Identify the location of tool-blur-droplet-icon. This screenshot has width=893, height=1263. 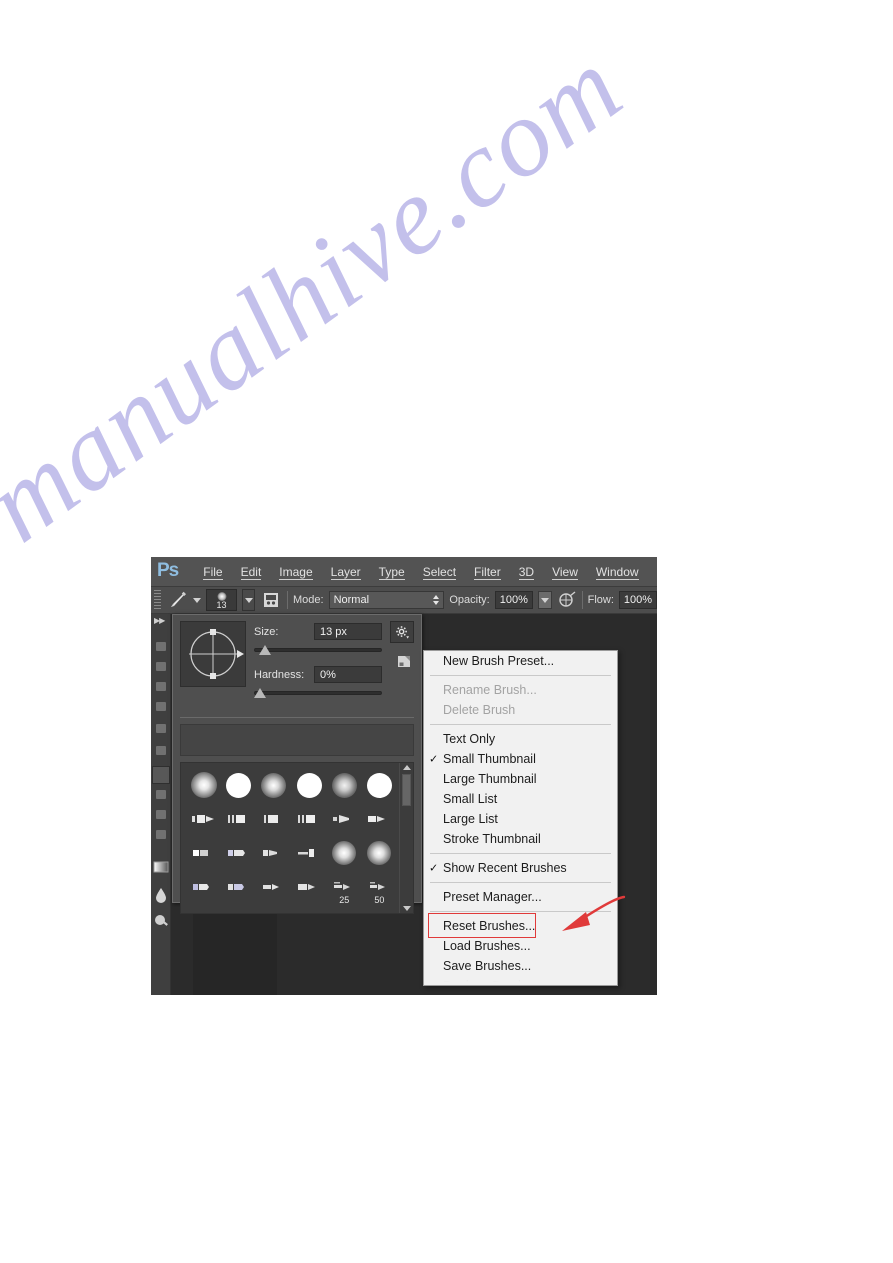
(161, 894).